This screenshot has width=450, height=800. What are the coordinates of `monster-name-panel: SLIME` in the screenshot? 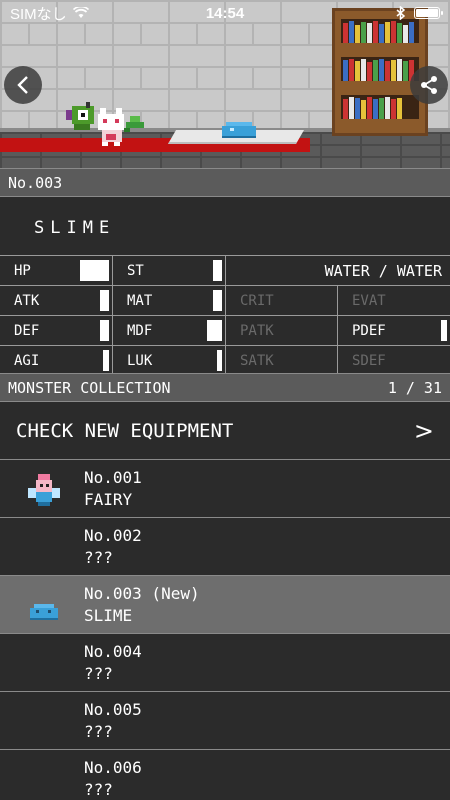 It's located at (225, 226).